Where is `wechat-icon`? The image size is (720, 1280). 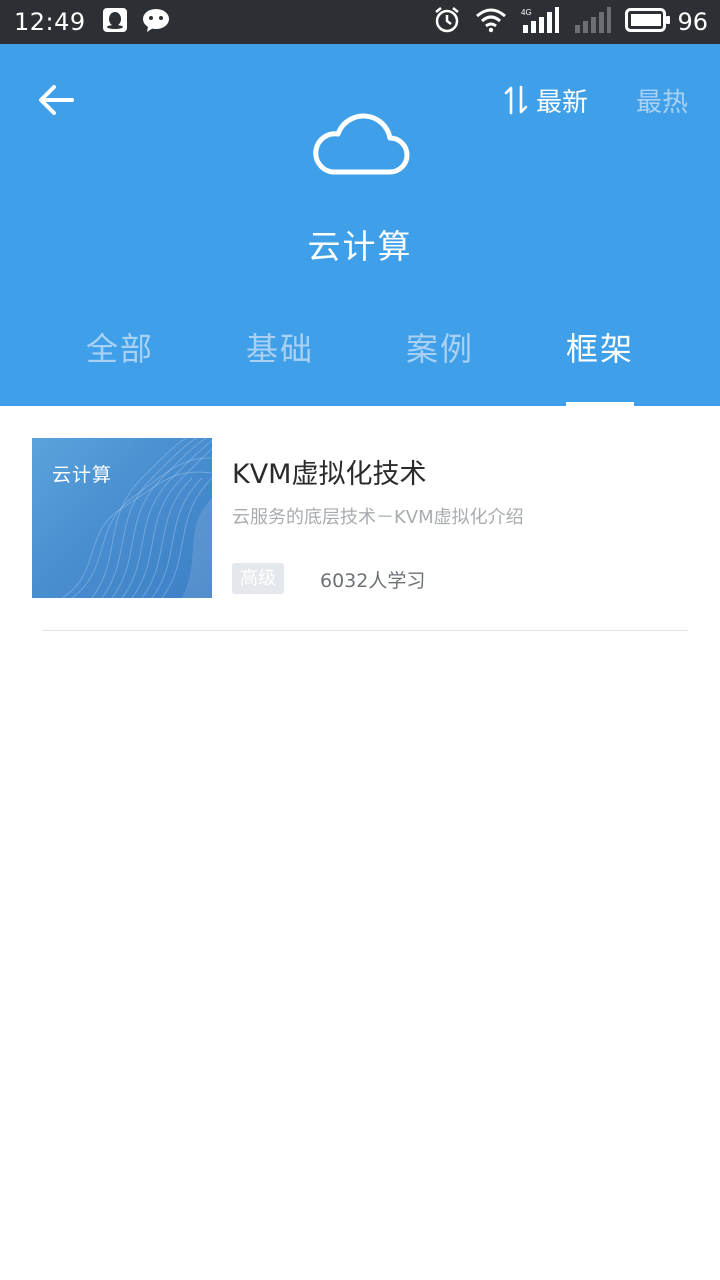 wechat-icon is located at coordinates (157, 22).